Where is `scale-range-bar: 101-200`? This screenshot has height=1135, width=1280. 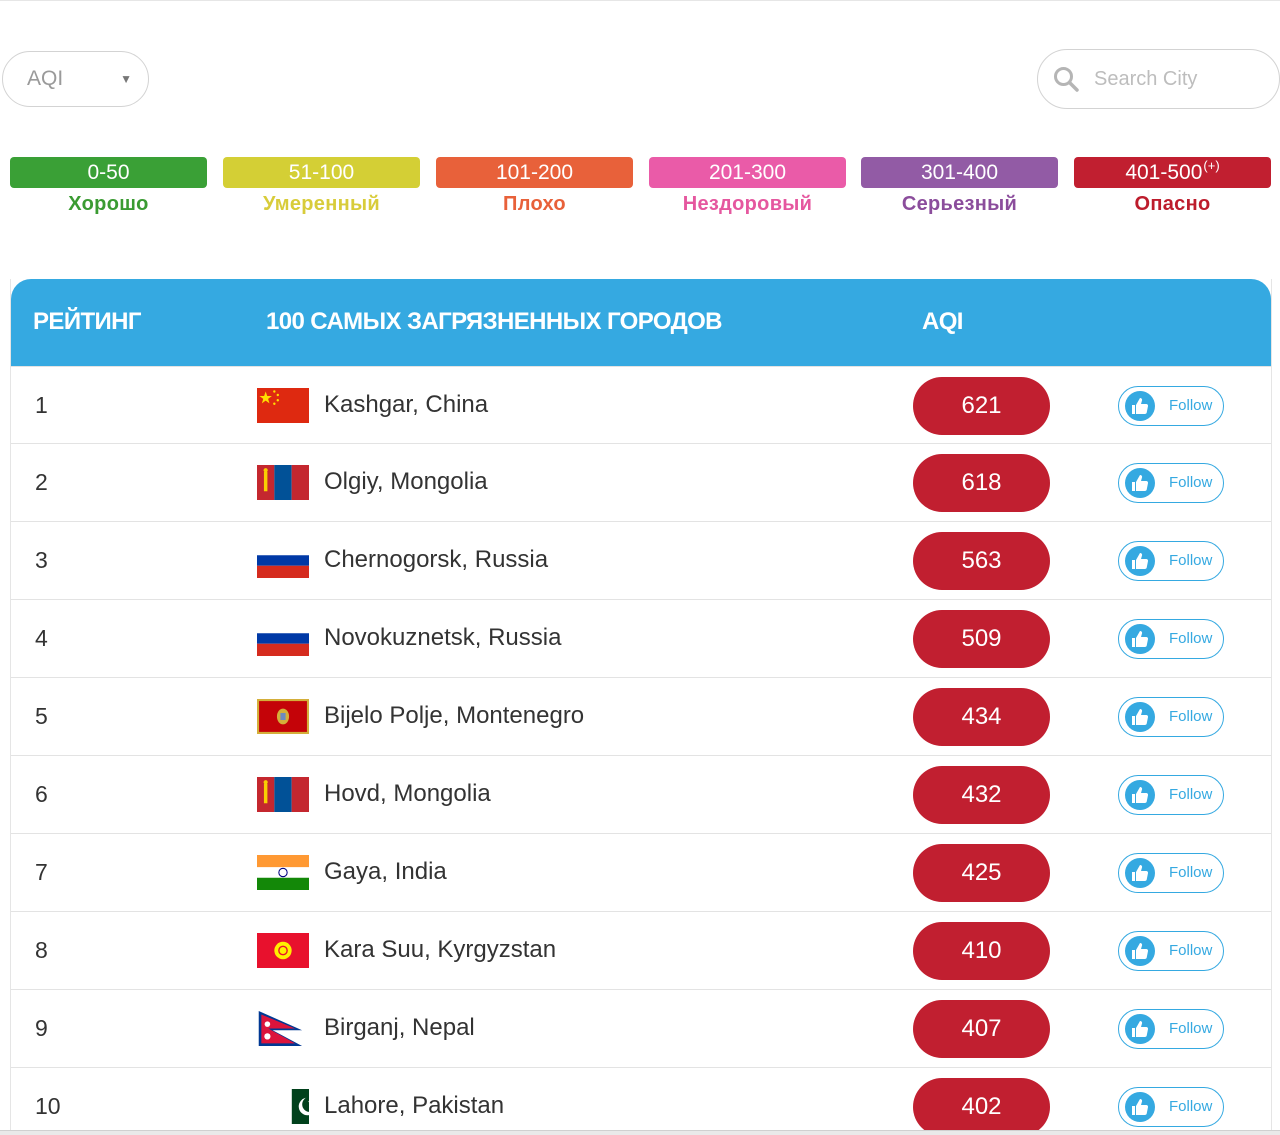
scale-range-bar: 101-200 is located at coordinates (534, 172).